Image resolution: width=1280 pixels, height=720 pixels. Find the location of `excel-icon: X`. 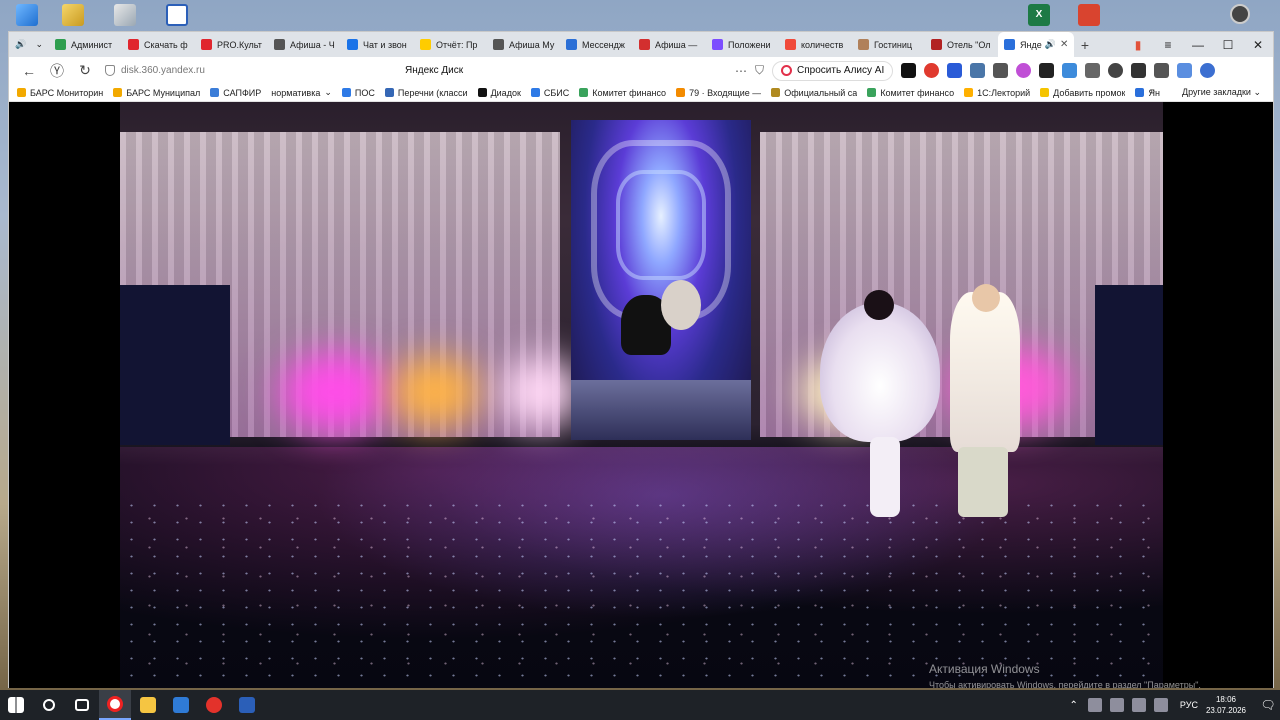

excel-icon: X is located at coordinates (1039, 15).